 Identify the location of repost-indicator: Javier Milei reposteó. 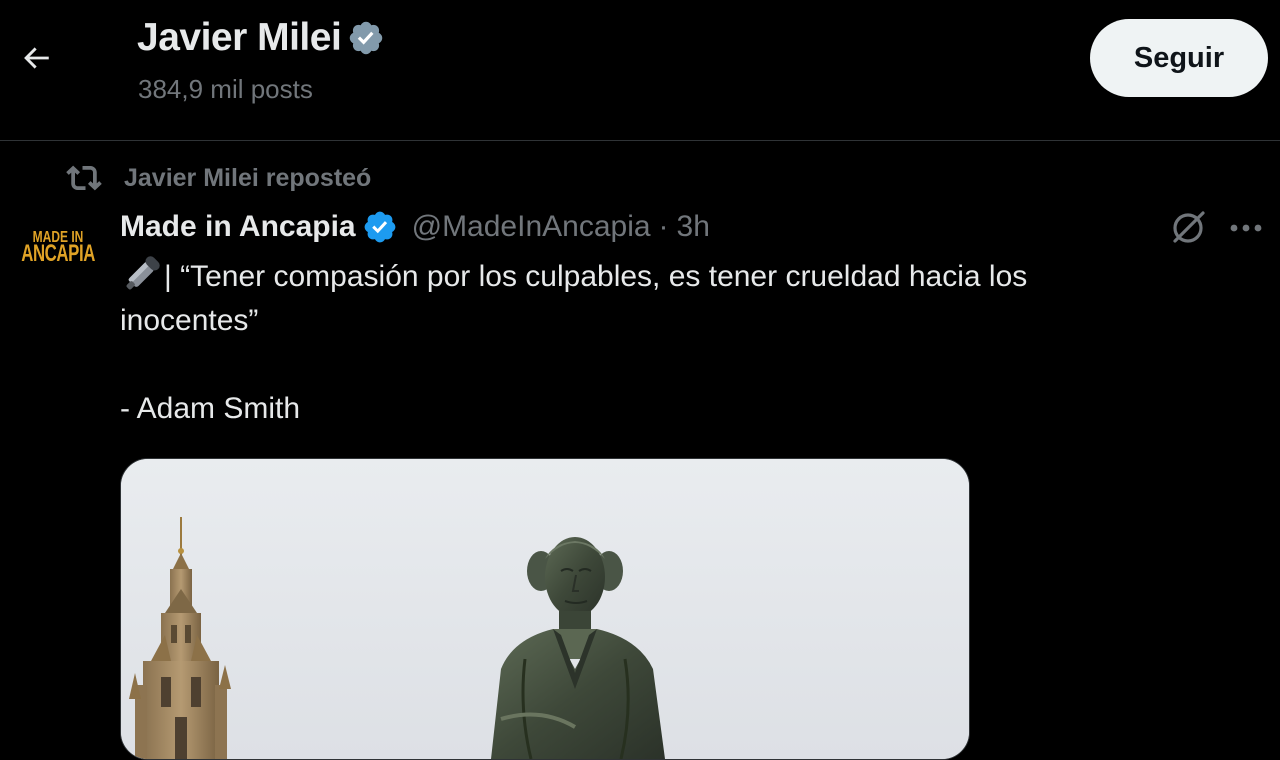
(218, 178).